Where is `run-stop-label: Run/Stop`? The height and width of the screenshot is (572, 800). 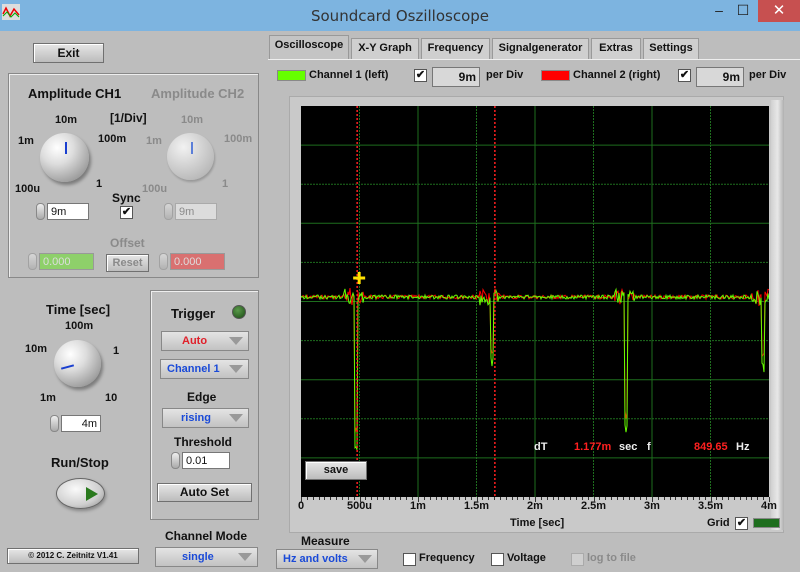 run-stop-label: Run/Stop is located at coordinates (80, 462).